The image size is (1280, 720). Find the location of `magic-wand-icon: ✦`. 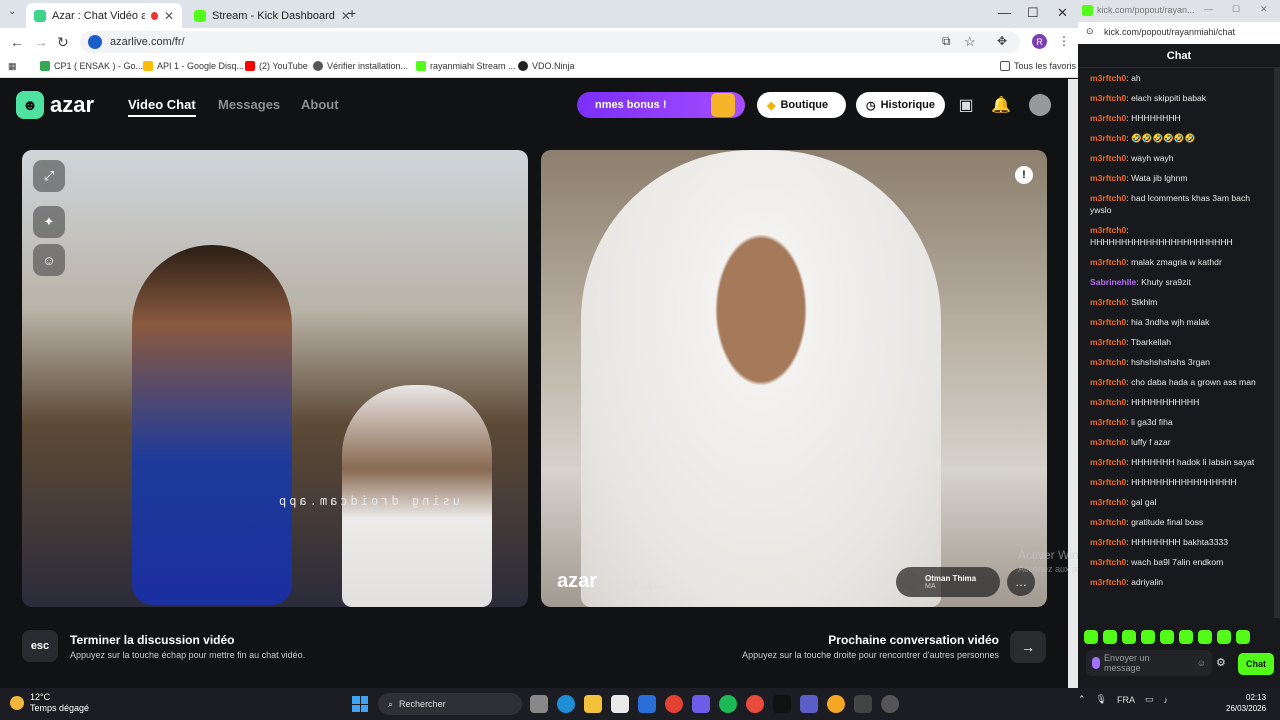

magic-wand-icon: ✦ is located at coordinates (49, 222).